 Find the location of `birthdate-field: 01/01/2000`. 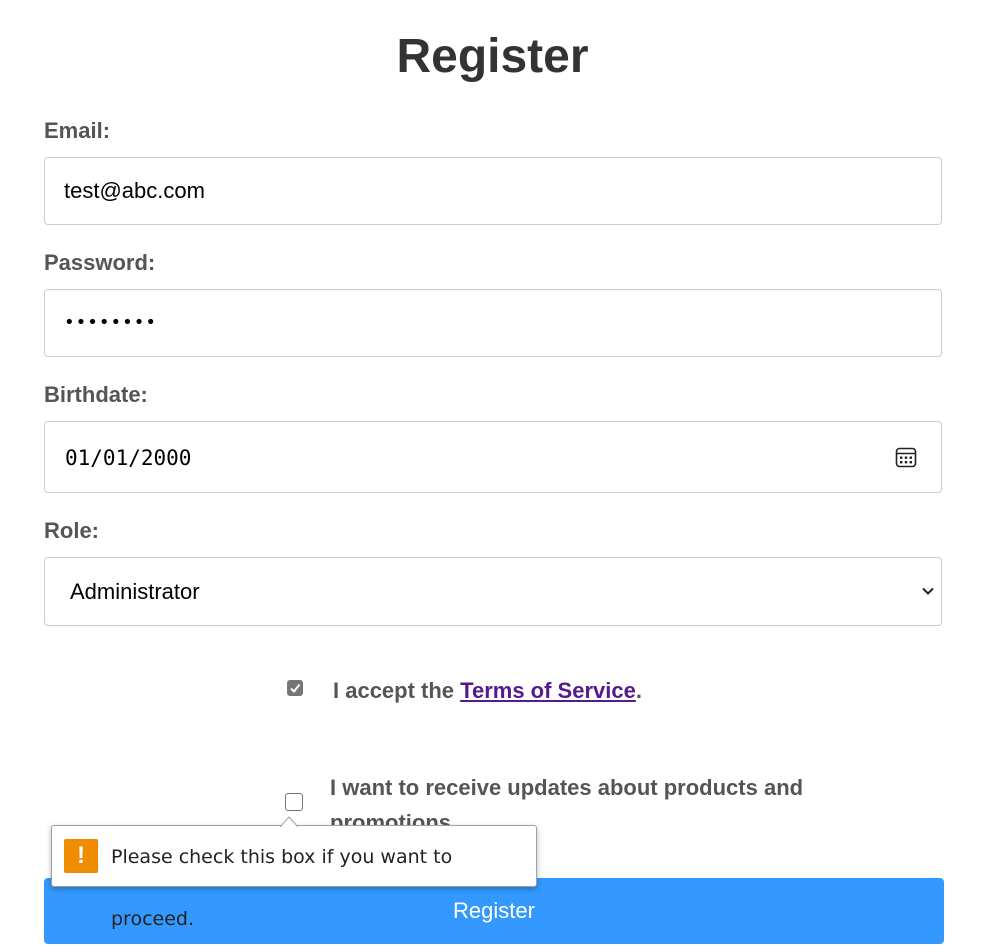

birthdate-field: 01/01/2000 is located at coordinates (493, 457).